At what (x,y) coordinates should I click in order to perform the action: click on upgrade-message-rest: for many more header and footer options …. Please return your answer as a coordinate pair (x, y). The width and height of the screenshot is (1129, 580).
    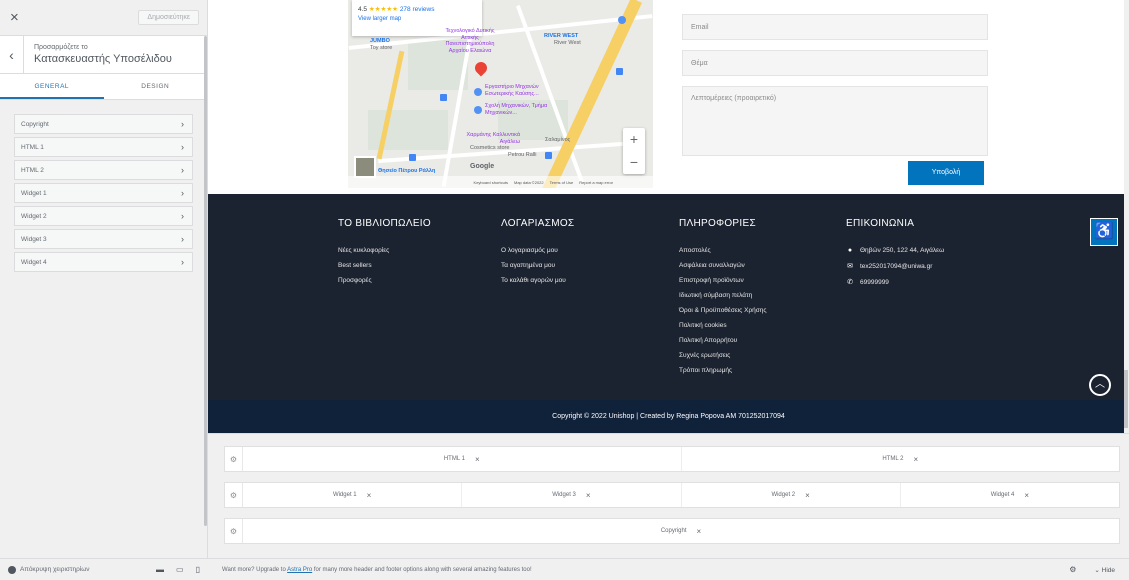
    Looking at the image, I should click on (422, 569).